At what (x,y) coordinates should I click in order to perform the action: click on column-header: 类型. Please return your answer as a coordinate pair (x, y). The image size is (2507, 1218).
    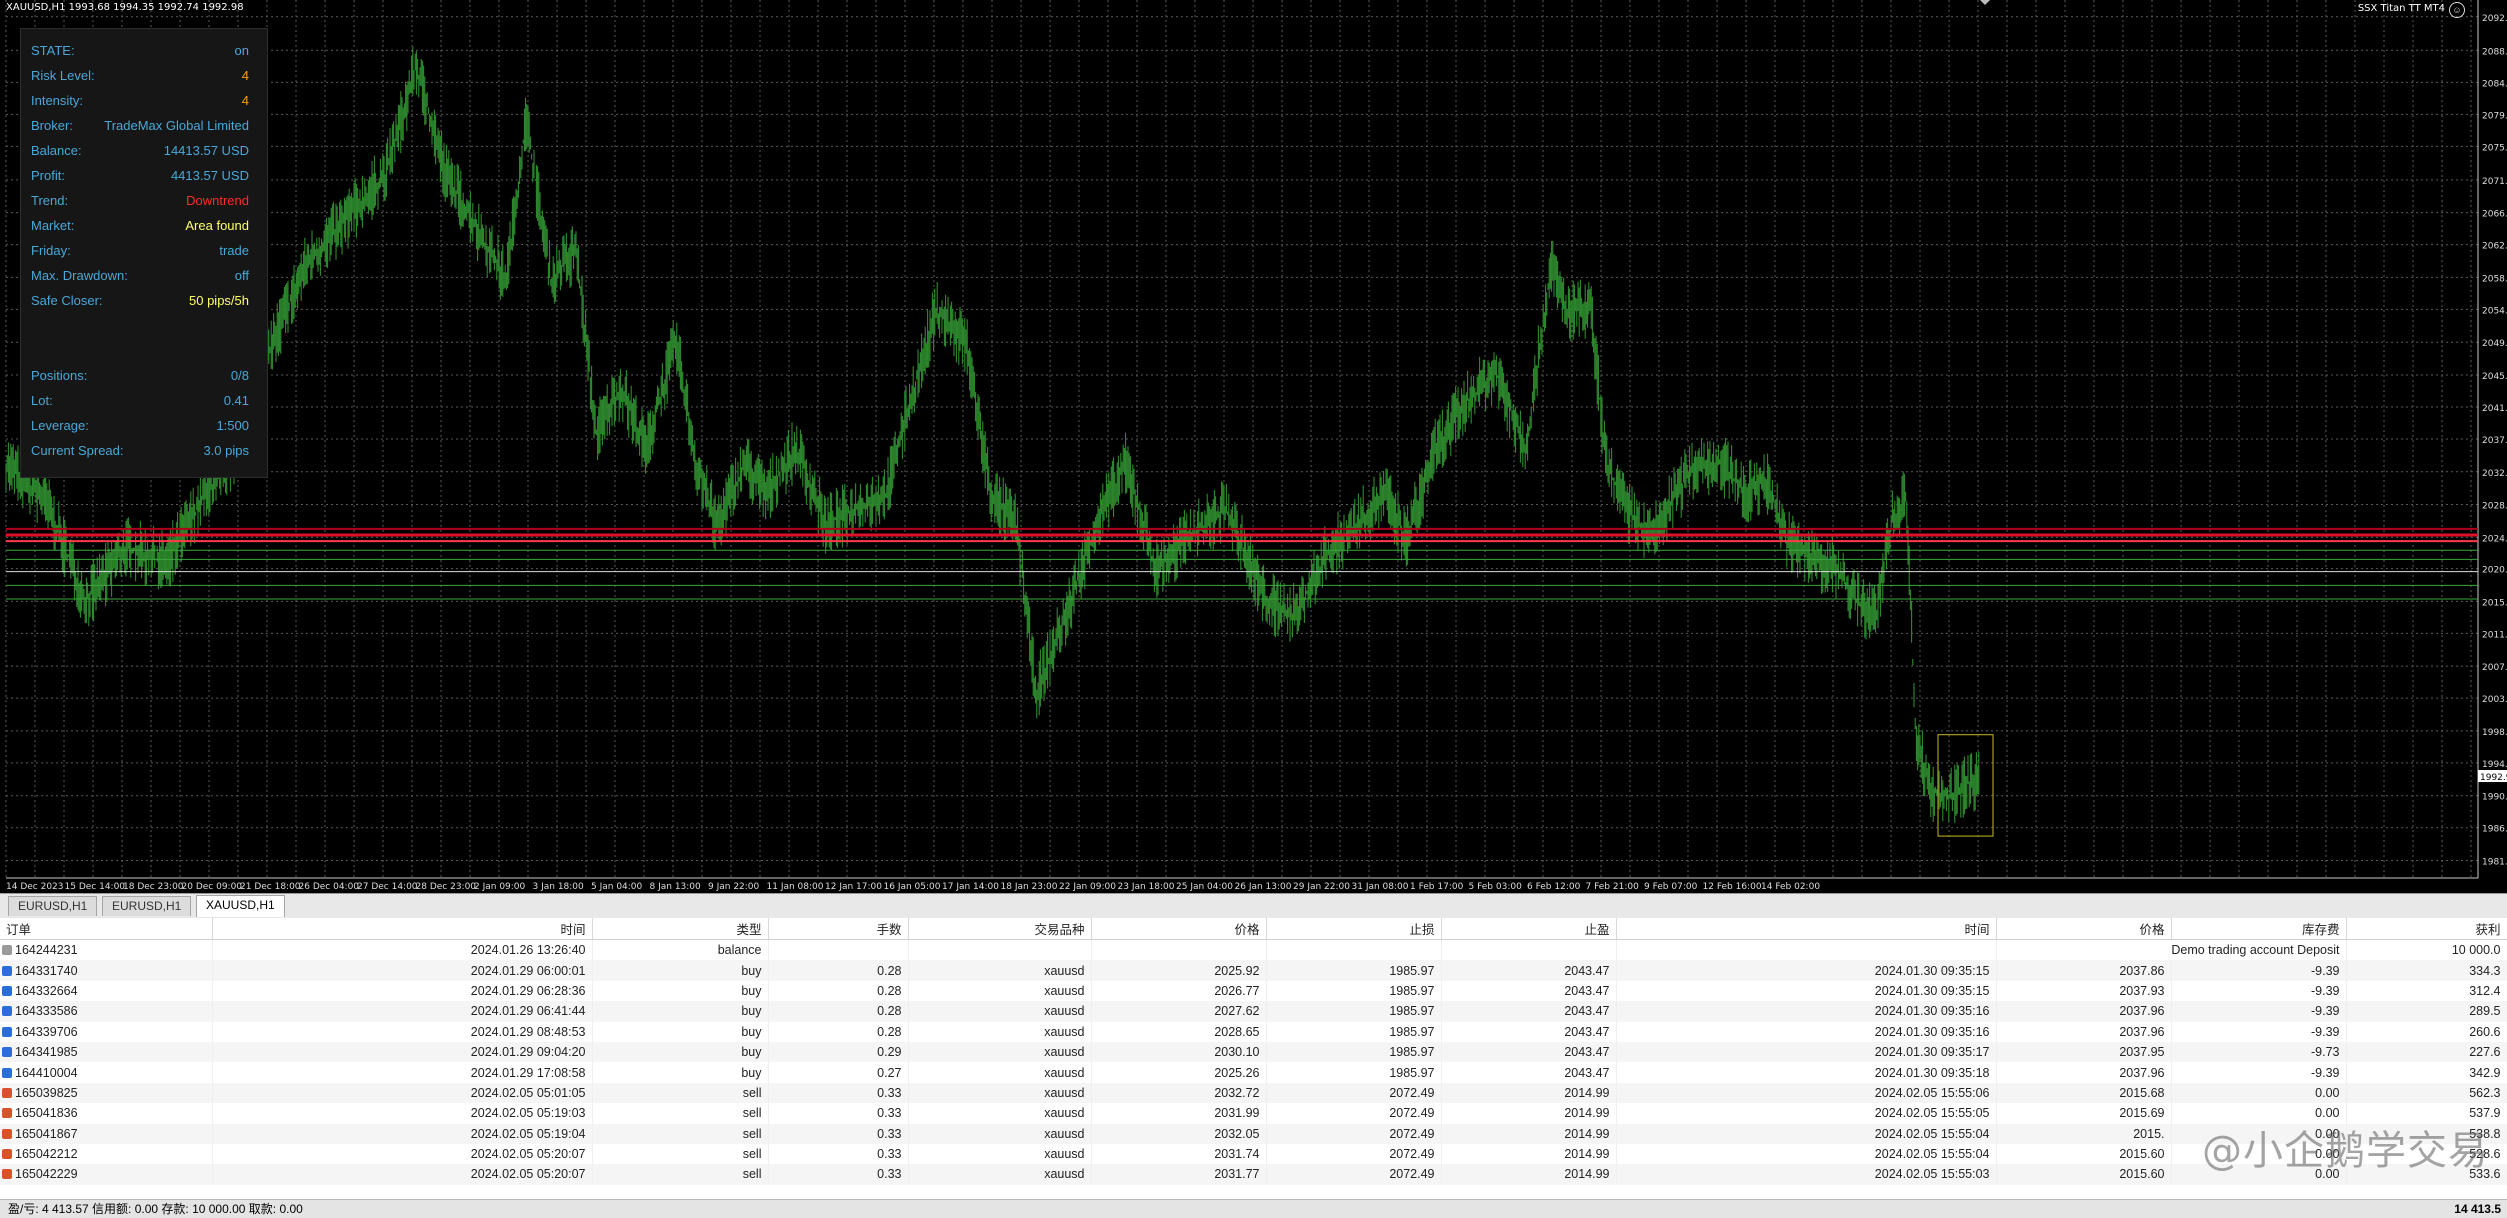
    Looking at the image, I should click on (680, 929).